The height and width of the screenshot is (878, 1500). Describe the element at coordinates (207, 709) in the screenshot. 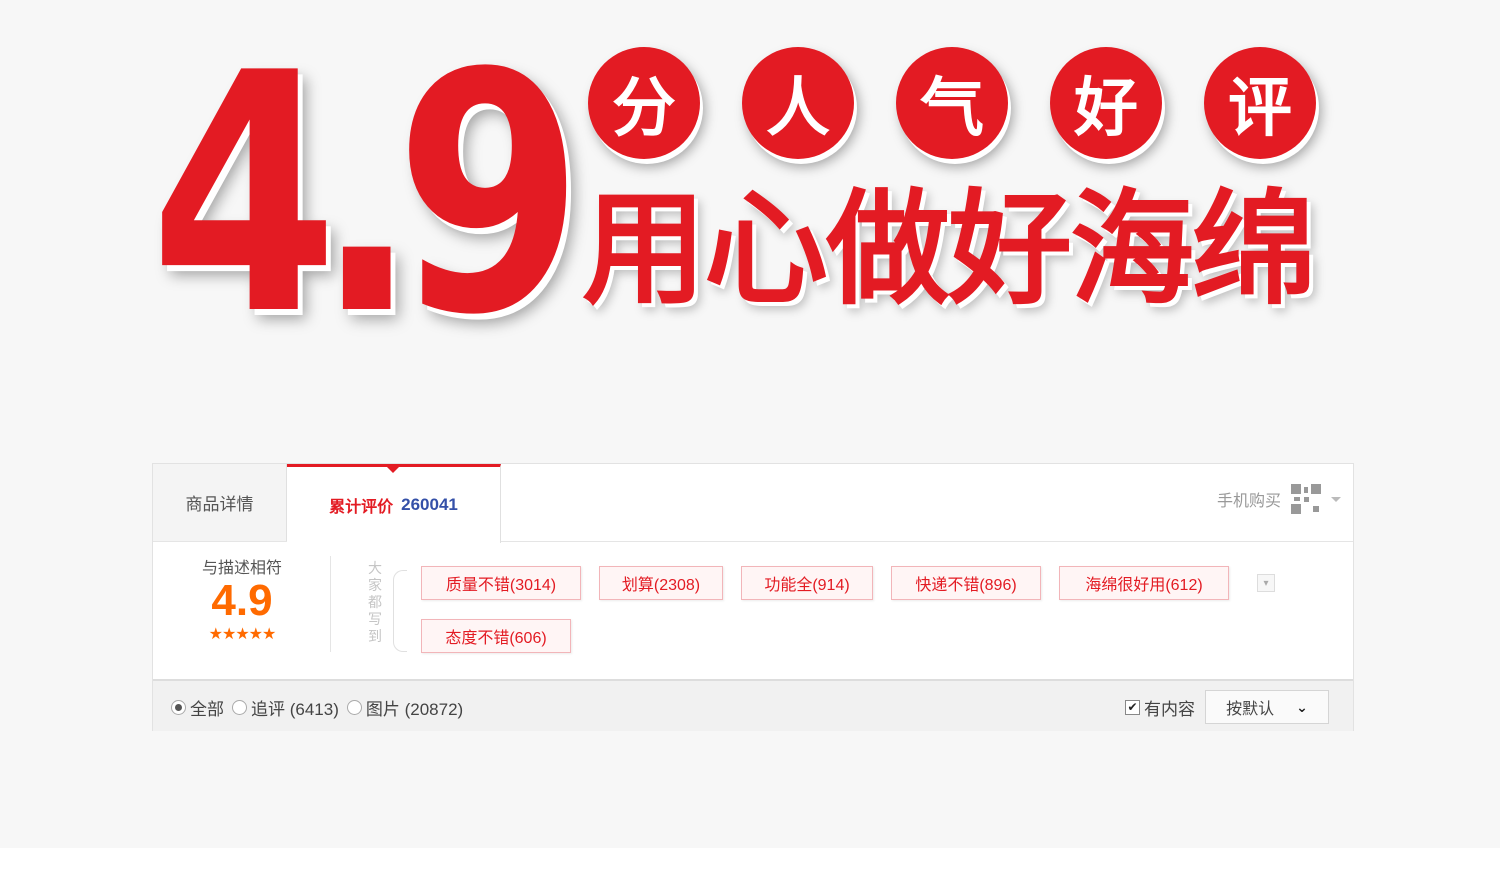

I see `filter-label: 全部` at that location.